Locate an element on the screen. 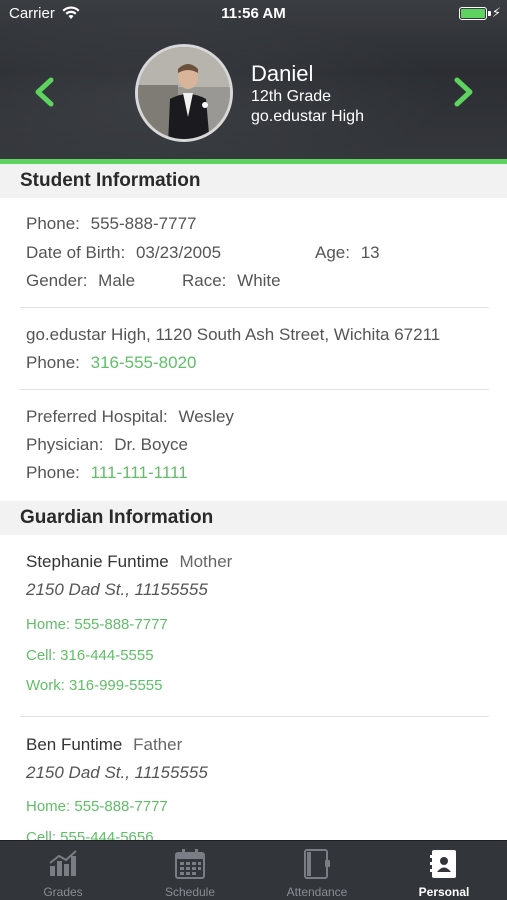  student-information-heading: Student Information is located at coordinates (253, 181).